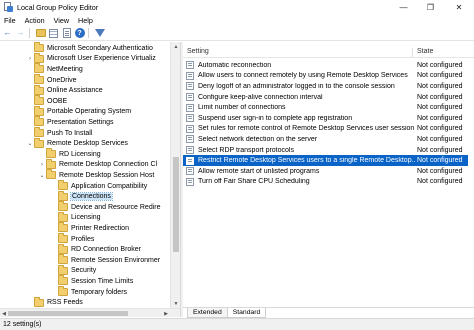 This screenshot has width=474, height=330. I want to click on tree-item-label: NetMeeting, so click(65, 69).